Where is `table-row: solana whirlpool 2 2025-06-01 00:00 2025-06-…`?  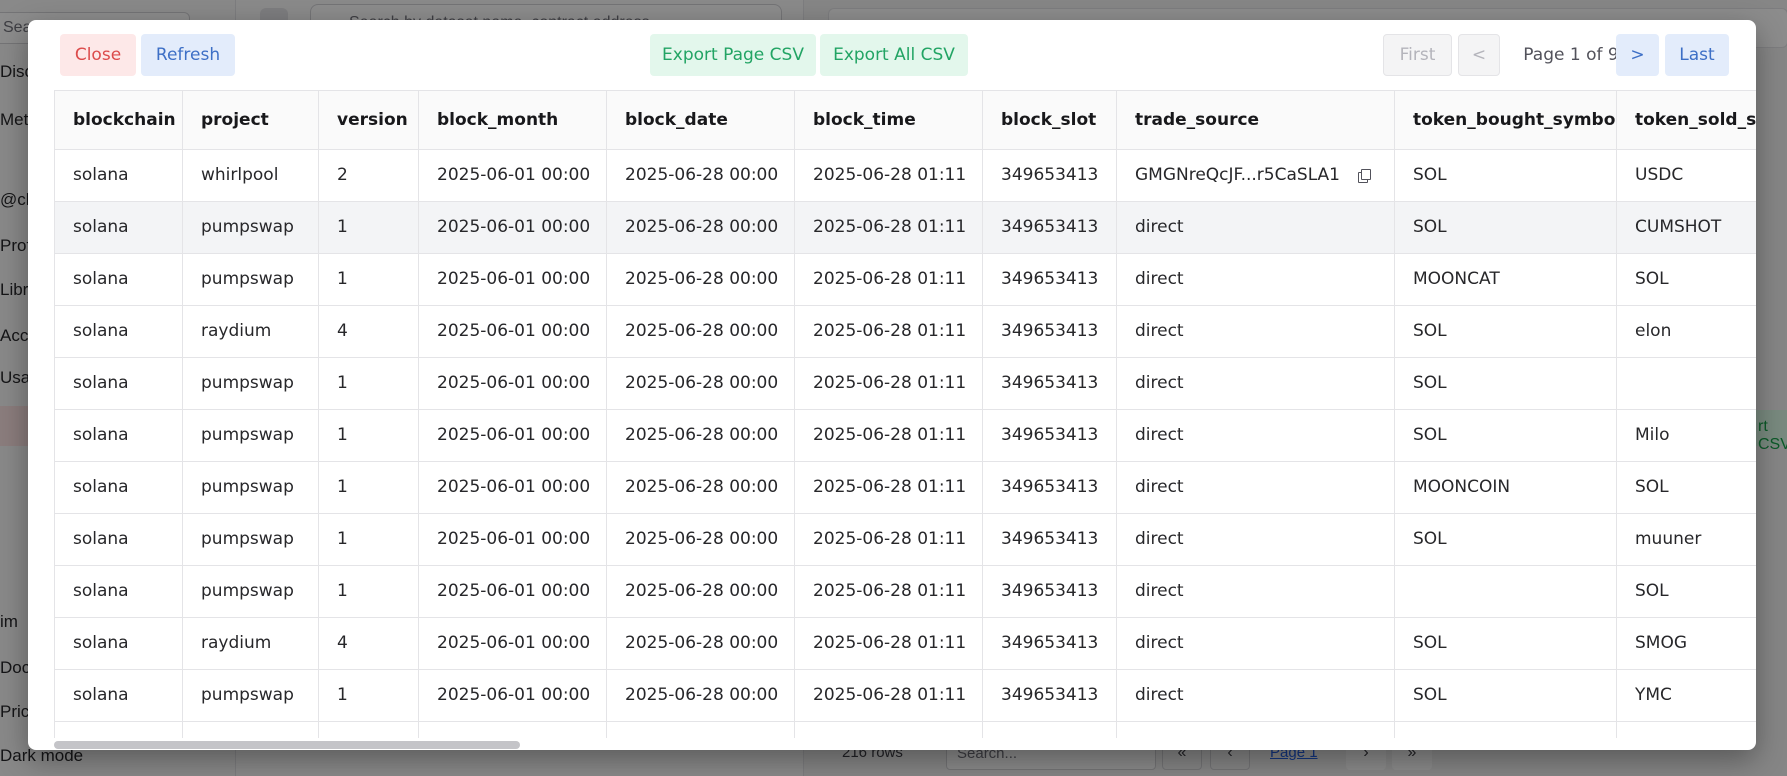 table-row: solana whirlpool 2 2025-06-01 00:00 2025-06-… is located at coordinates (905, 175).